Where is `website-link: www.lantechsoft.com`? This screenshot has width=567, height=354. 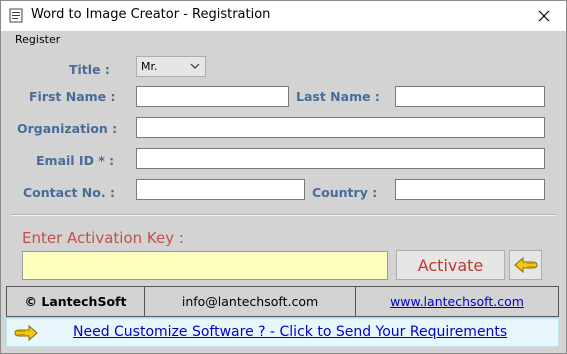 website-link: www.lantechsoft.com is located at coordinates (457, 301).